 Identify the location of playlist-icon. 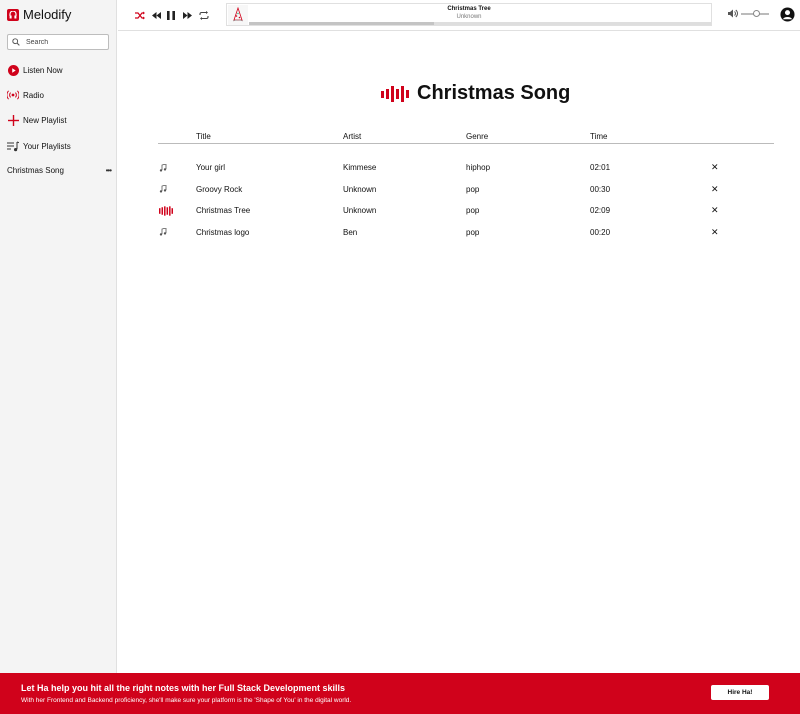
(13, 146).